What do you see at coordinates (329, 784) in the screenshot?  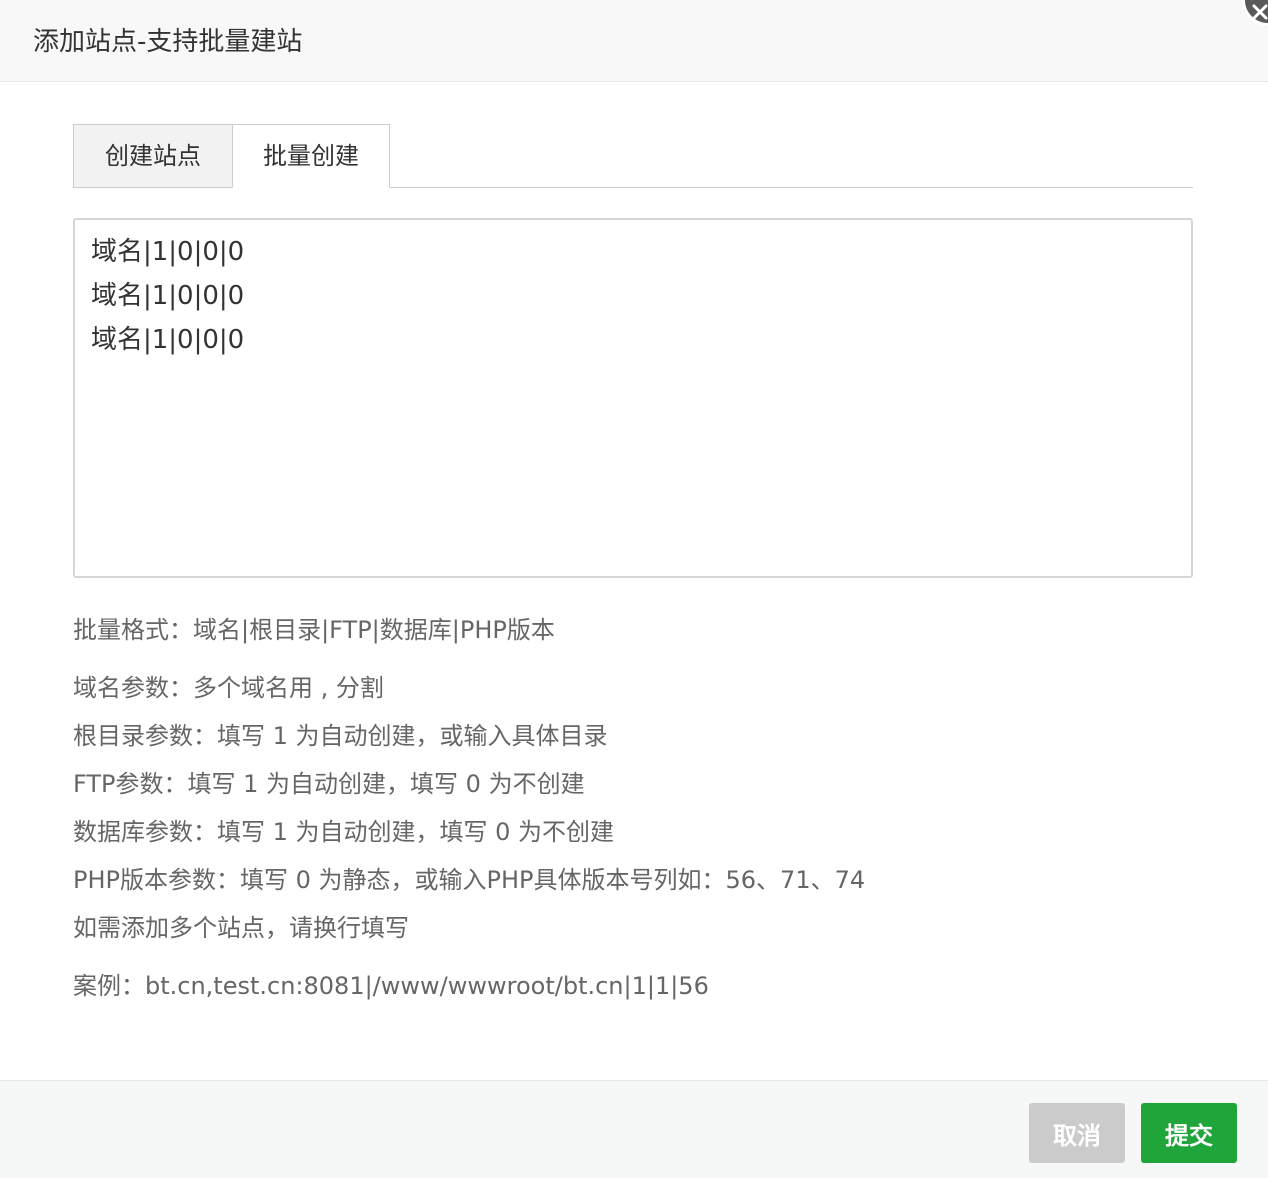 I see `help-ftp-param: FTP参数：填写 1 为自动创建，填写 0 为不创建` at bounding box center [329, 784].